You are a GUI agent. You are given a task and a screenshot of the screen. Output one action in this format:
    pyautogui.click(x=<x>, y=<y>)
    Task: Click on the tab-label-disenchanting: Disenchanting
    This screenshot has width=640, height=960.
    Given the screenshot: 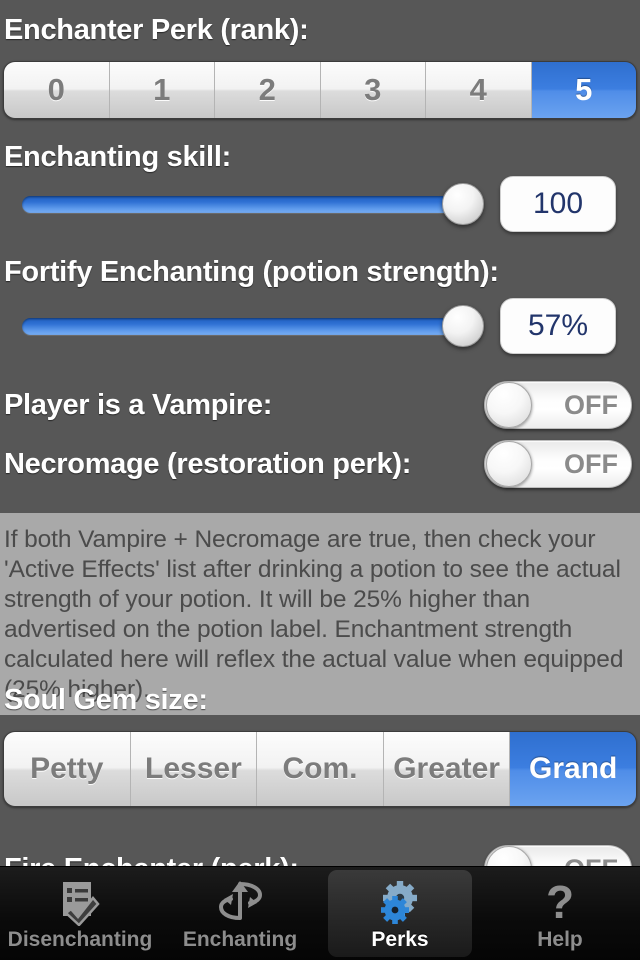 What is the action you would take?
    pyautogui.click(x=80, y=939)
    